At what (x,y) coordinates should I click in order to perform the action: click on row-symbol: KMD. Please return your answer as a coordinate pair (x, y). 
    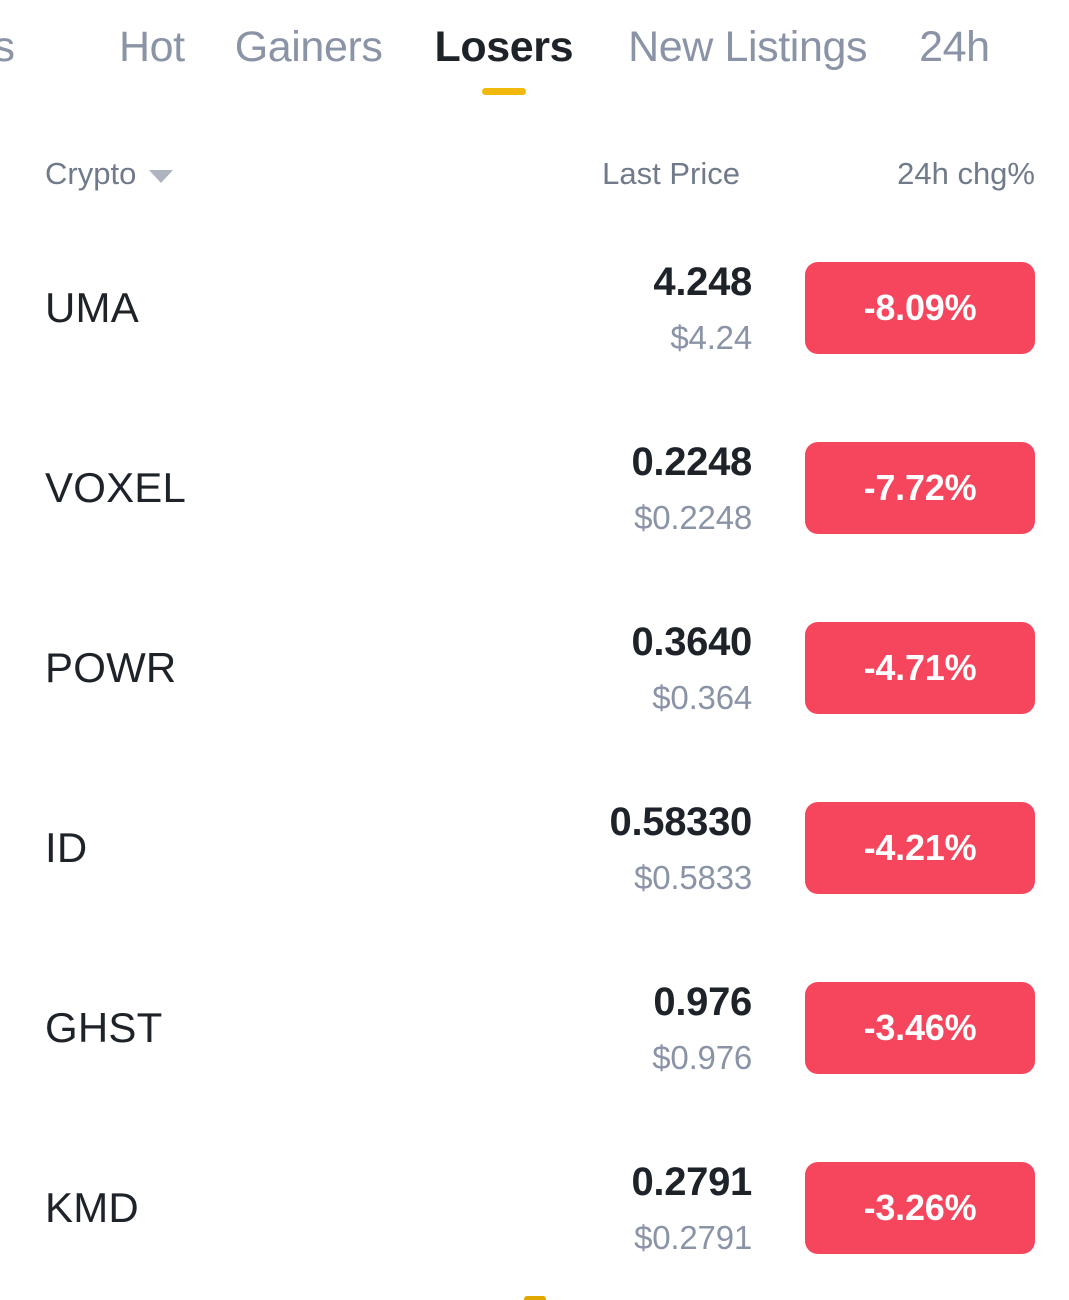
    Looking at the image, I should click on (92, 1207).